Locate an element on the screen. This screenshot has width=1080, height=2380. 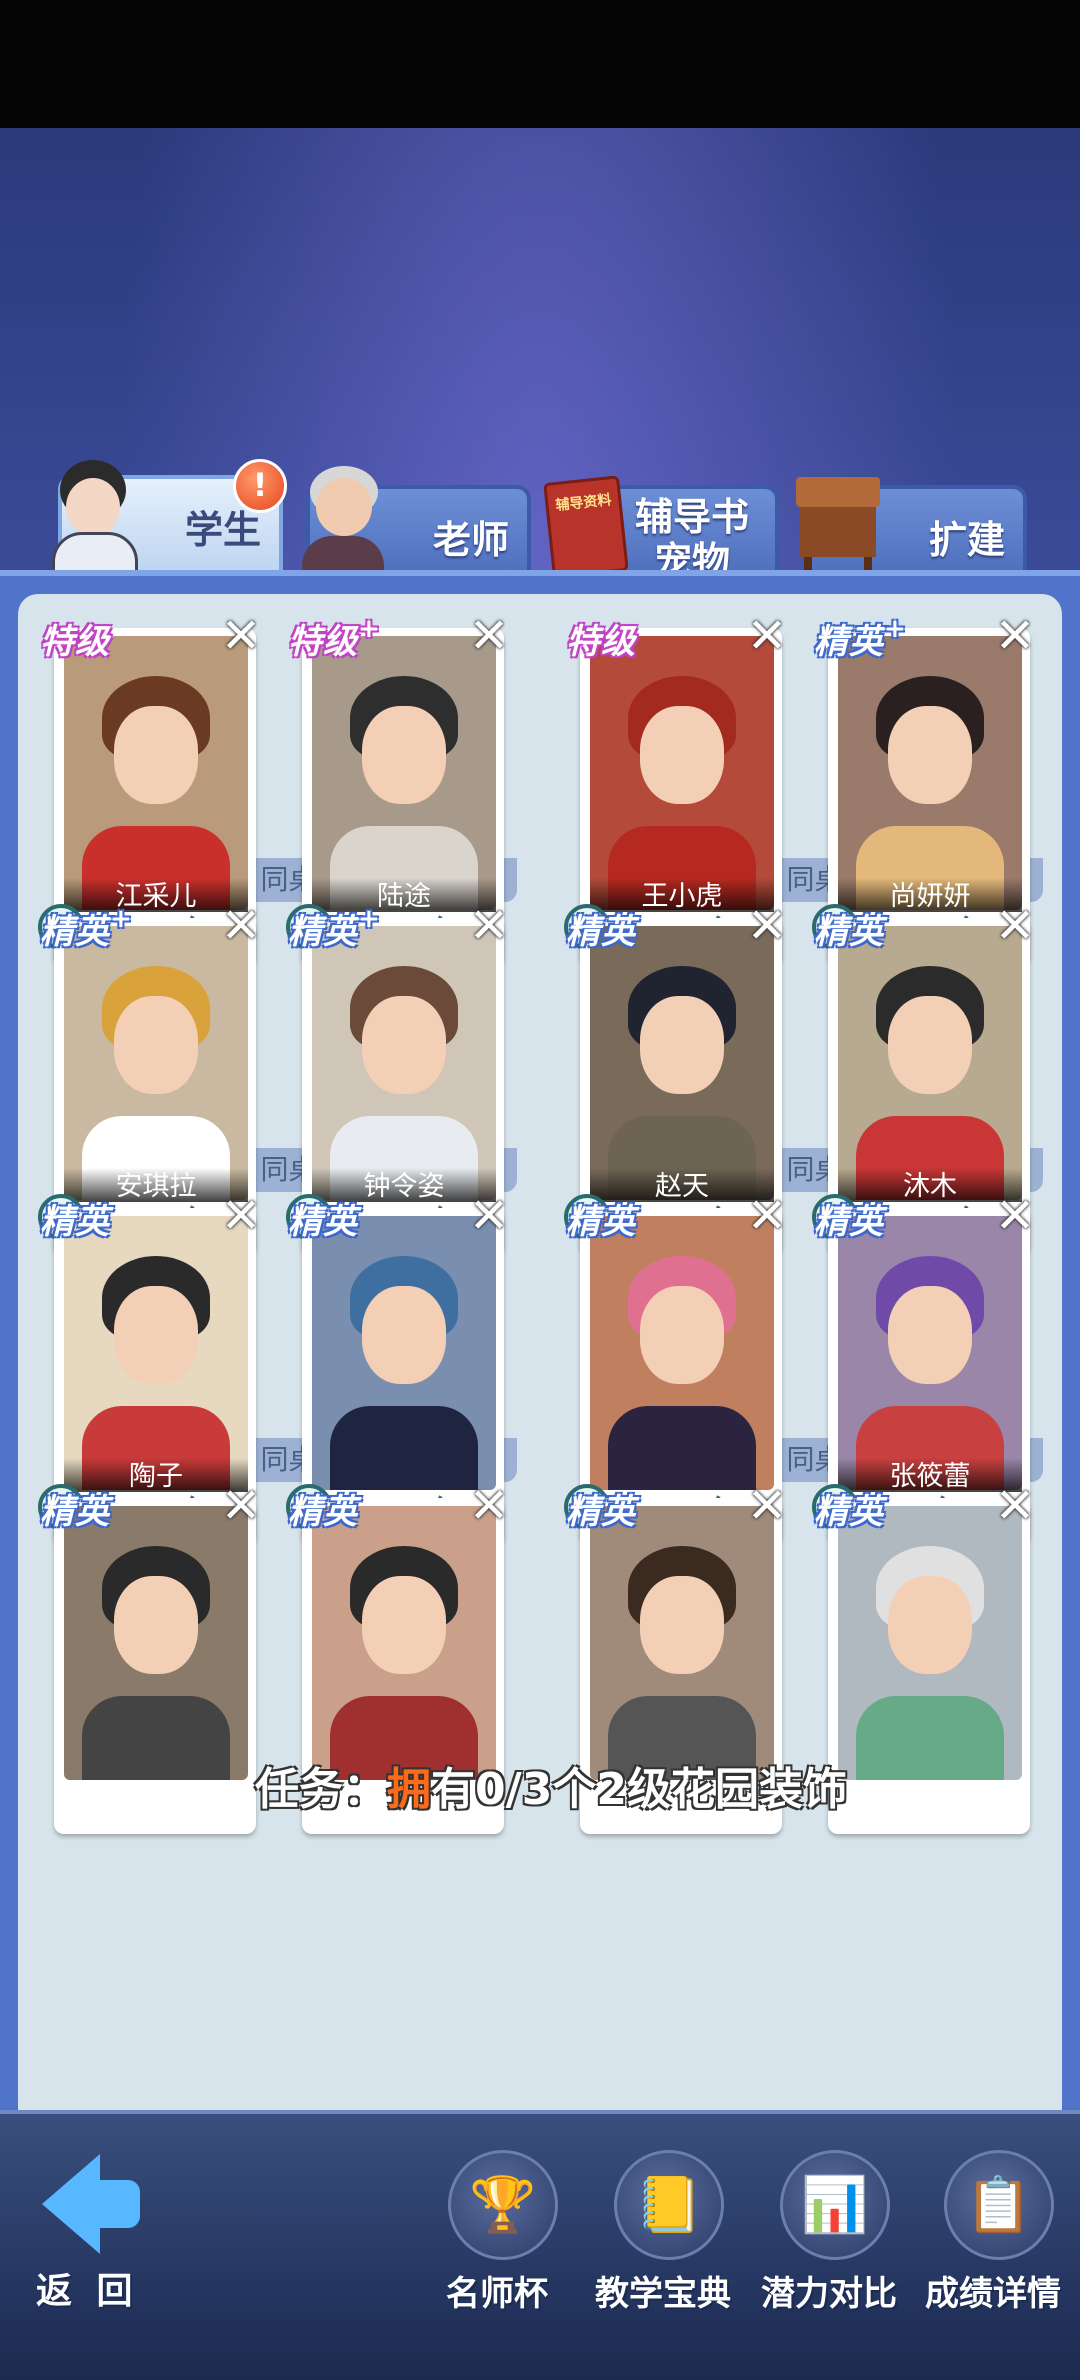
task-banner: 任务：拥有0/3个2级花园装饰 is located at coordinates (551, 1789).